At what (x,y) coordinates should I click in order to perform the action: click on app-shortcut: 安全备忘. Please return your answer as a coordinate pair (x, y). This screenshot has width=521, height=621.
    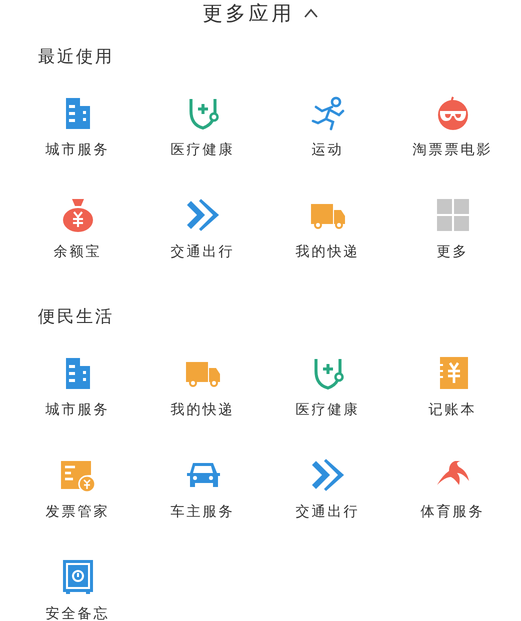
    Looking at the image, I should click on (77, 584).